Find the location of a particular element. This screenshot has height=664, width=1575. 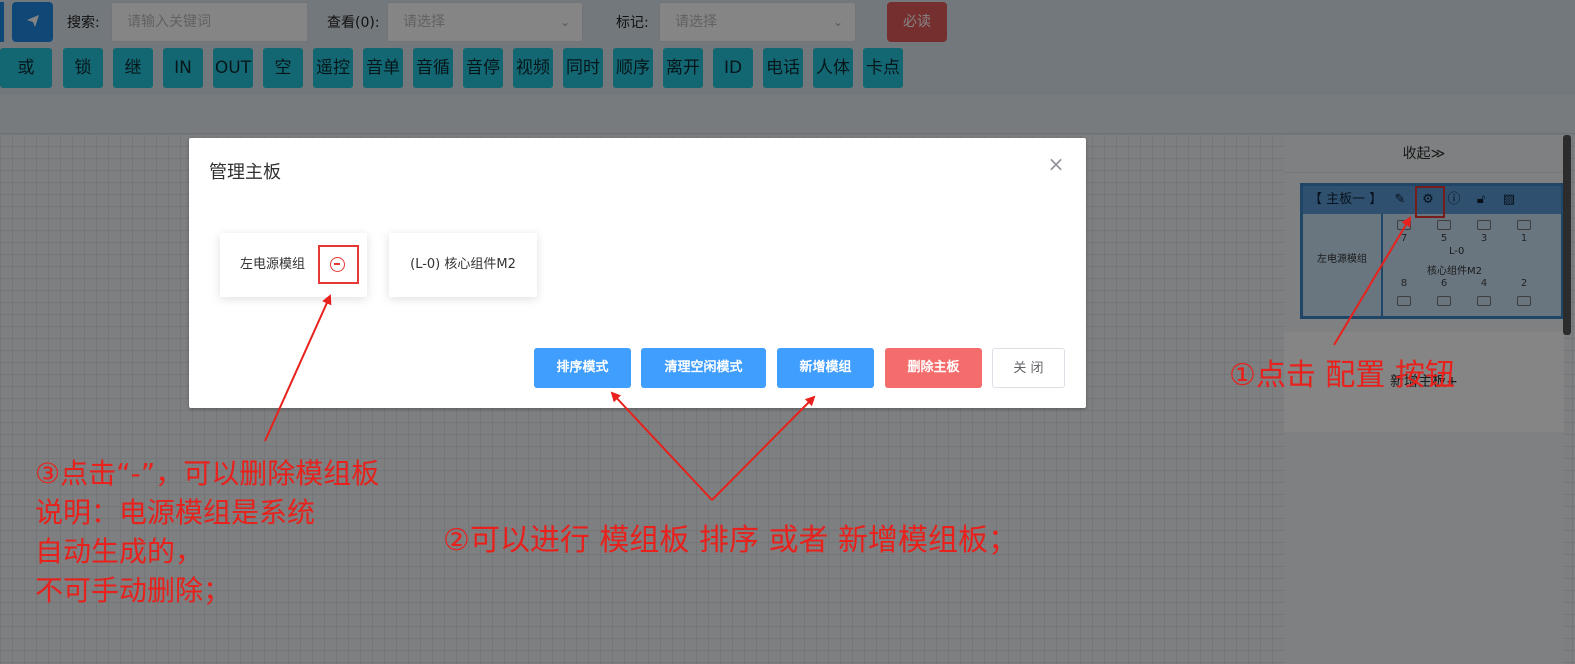

annotation-step3: ③点击“-”，可以删除模组板 说明：电源模组是系统 自动生成的， 不可手动删除； is located at coordinates (207, 532).